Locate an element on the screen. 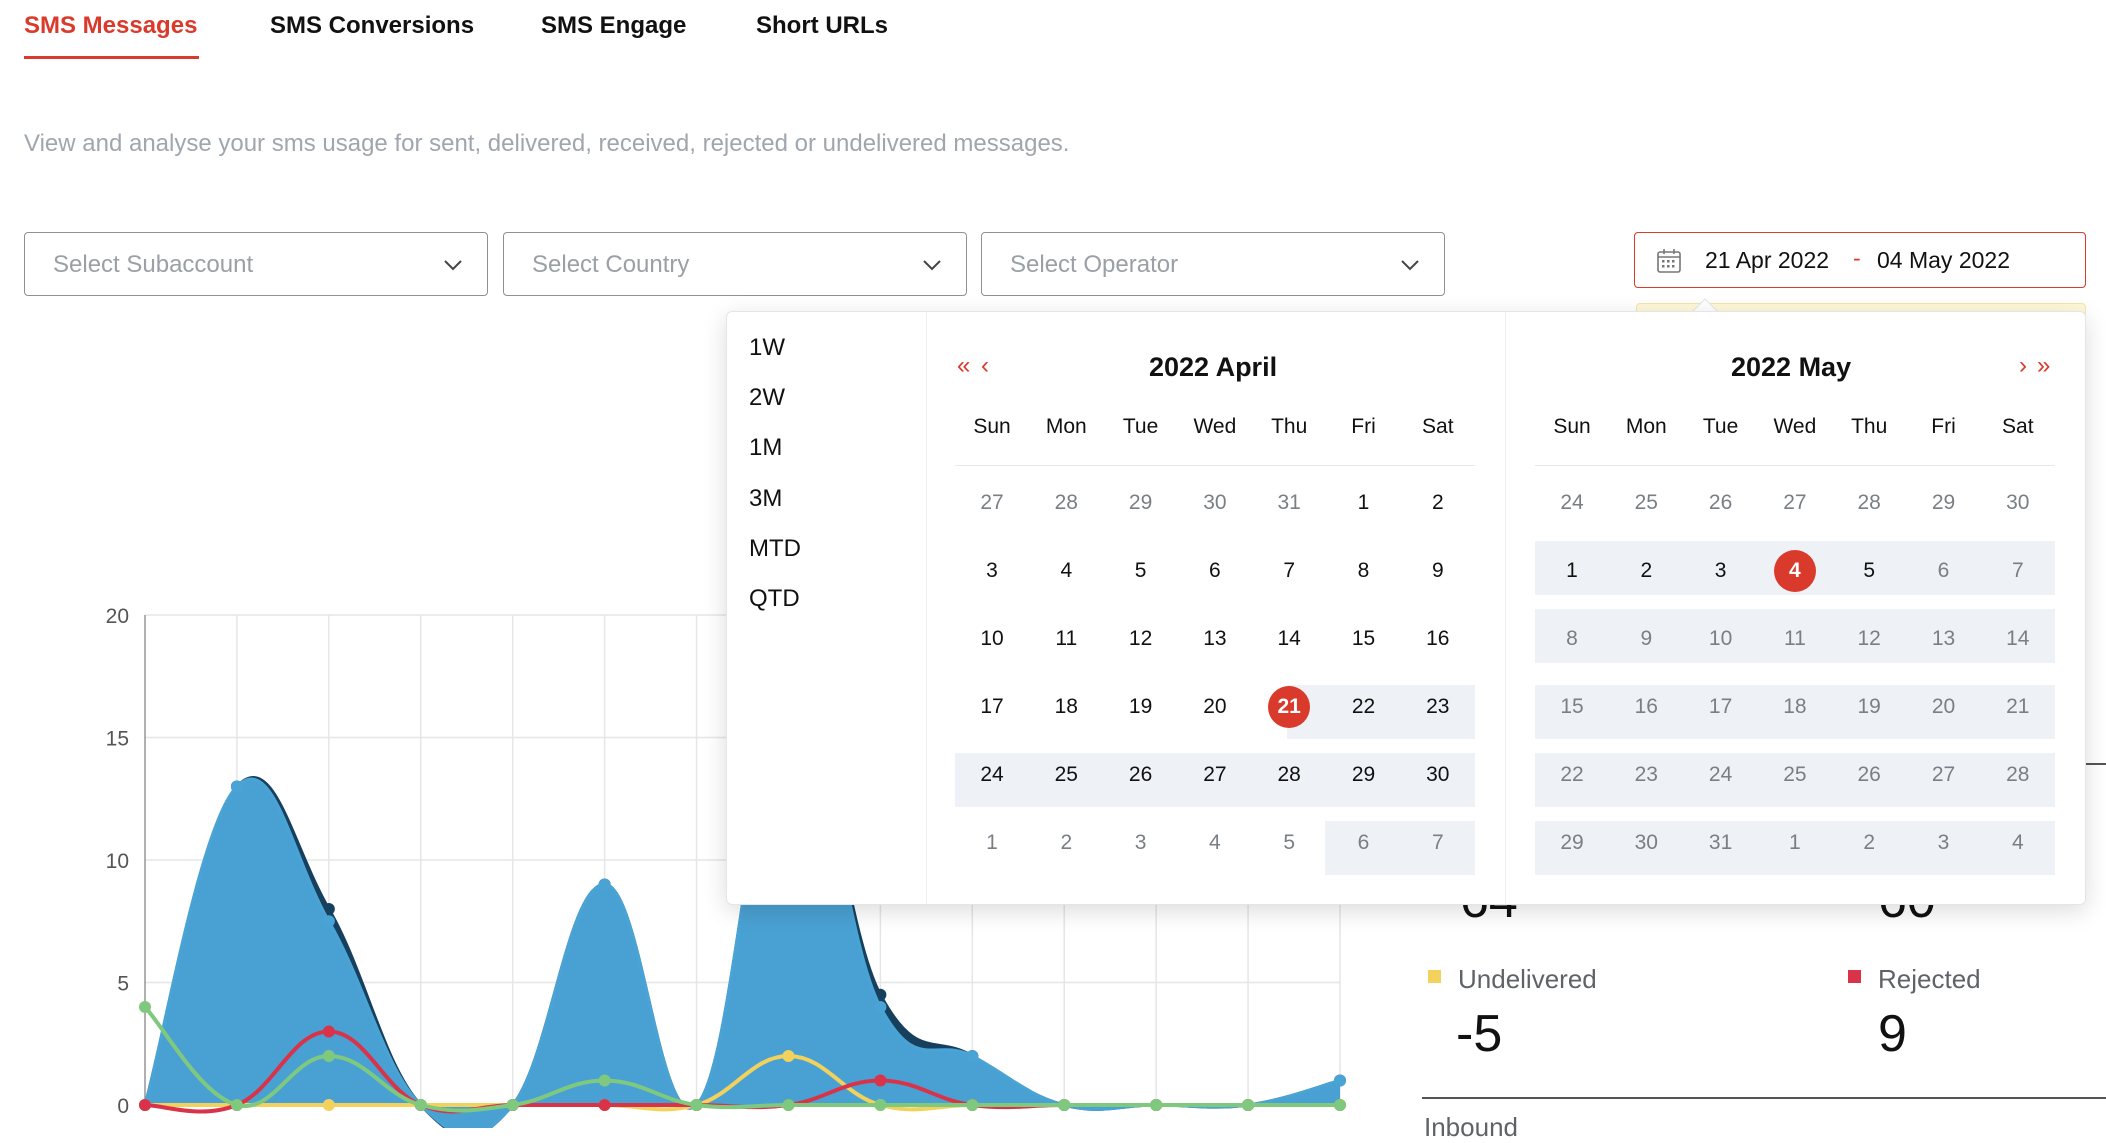 Image resolution: width=2106 pixels, height=1143 pixels. tab-short-urls: Short URLs is located at coordinates (822, 26).